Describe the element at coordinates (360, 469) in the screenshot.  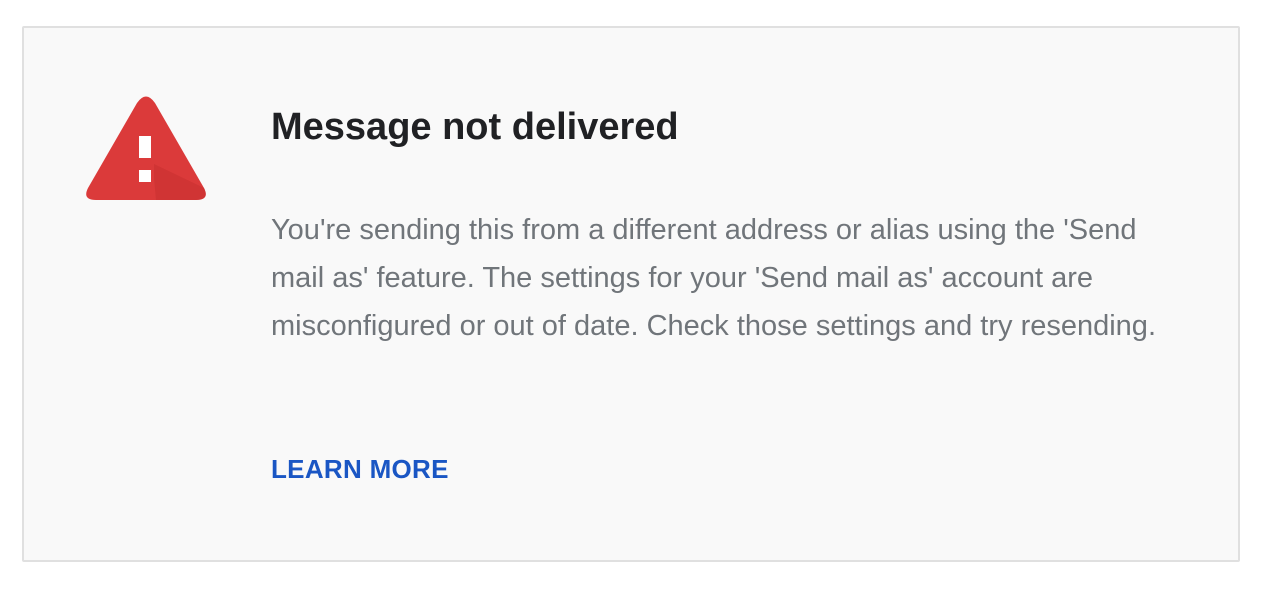
I see `learn-more-link: LEARN MORE` at that location.